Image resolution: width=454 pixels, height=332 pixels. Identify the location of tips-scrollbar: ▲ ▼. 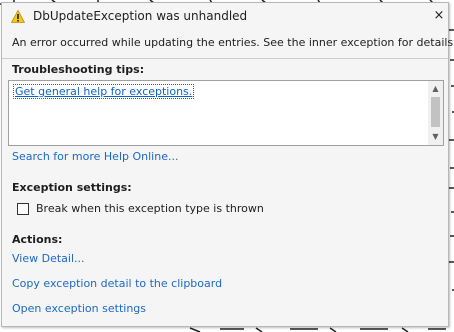
(435, 113).